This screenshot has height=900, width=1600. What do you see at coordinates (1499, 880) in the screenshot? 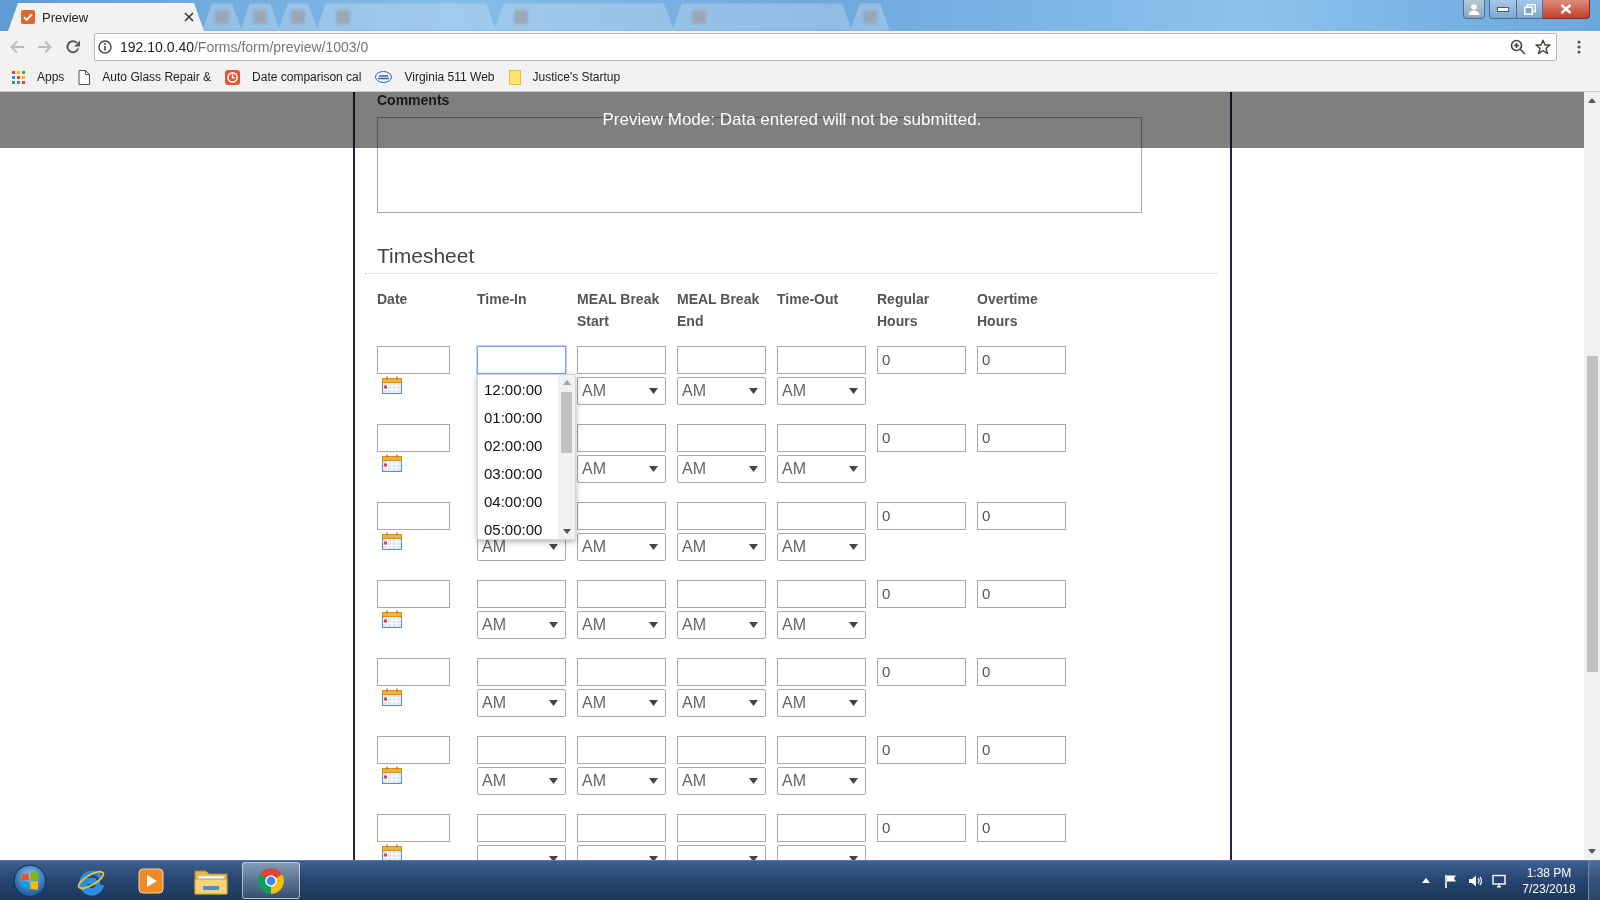
I see `monitor-icon` at bounding box center [1499, 880].